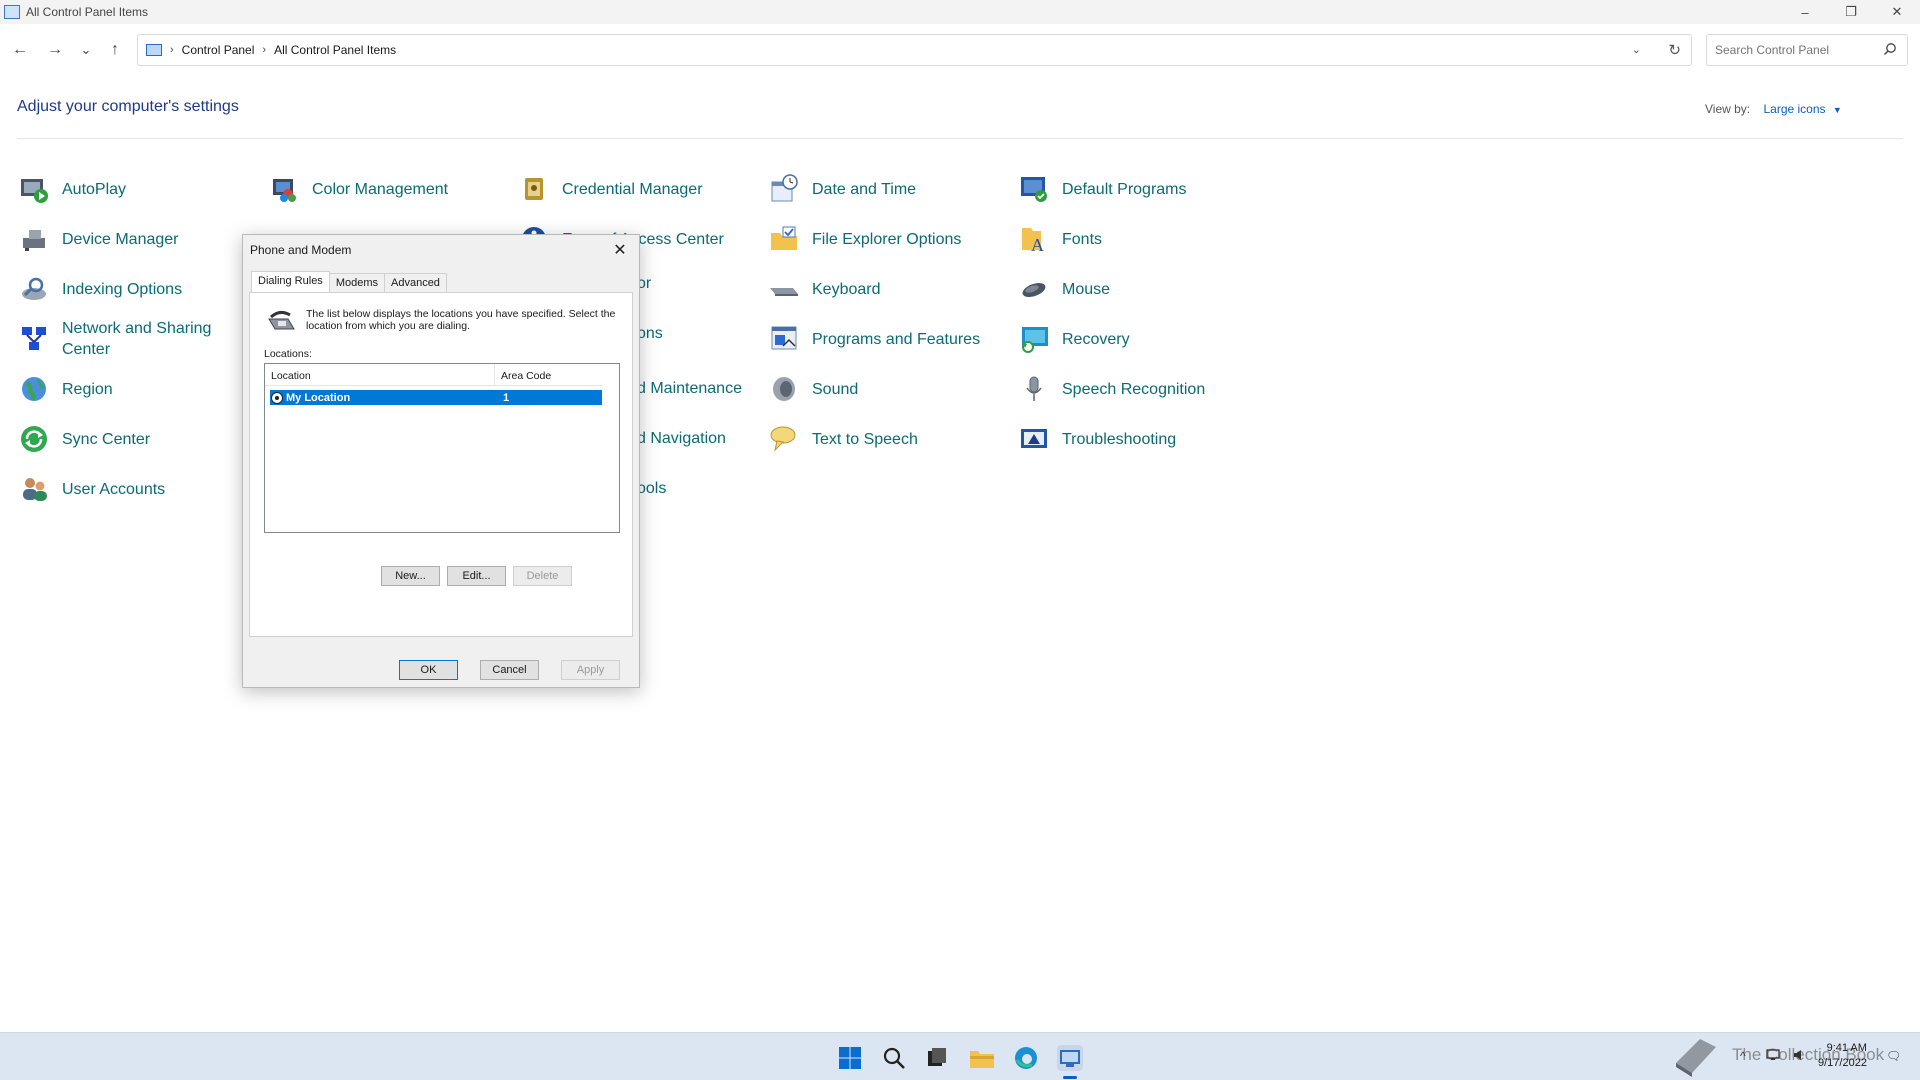  What do you see at coordinates (1794, 109) in the screenshot?
I see `view-by-dropdown: Large icons` at bounding box center [1794, 109].